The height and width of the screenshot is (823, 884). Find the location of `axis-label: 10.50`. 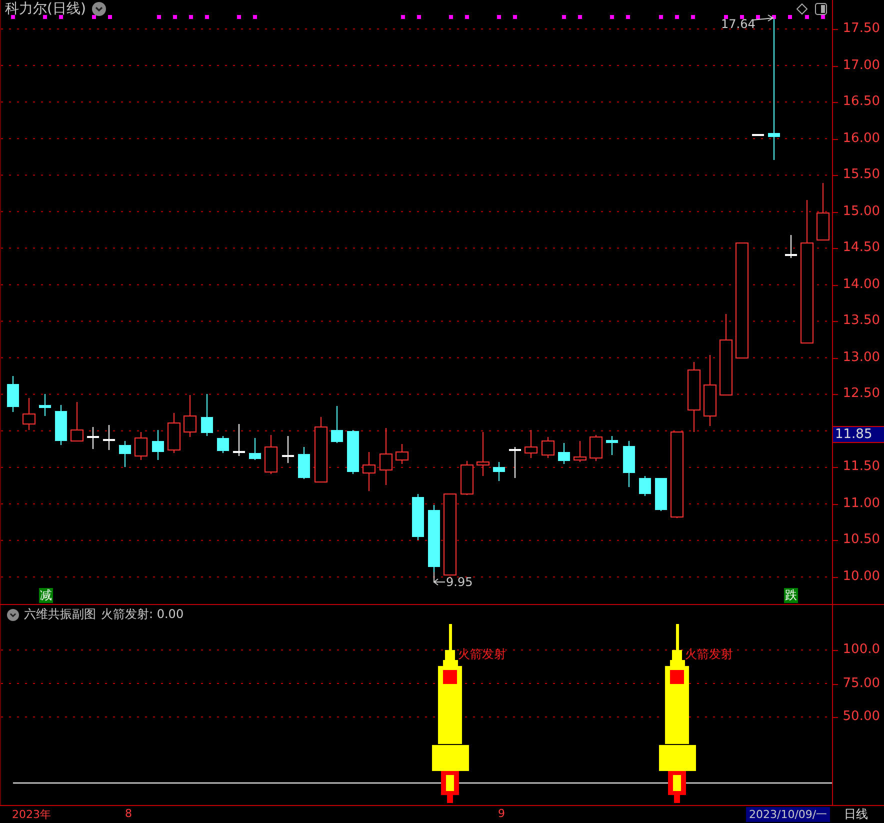

axis-label: 10.50 is located at coordinates (861, 540).